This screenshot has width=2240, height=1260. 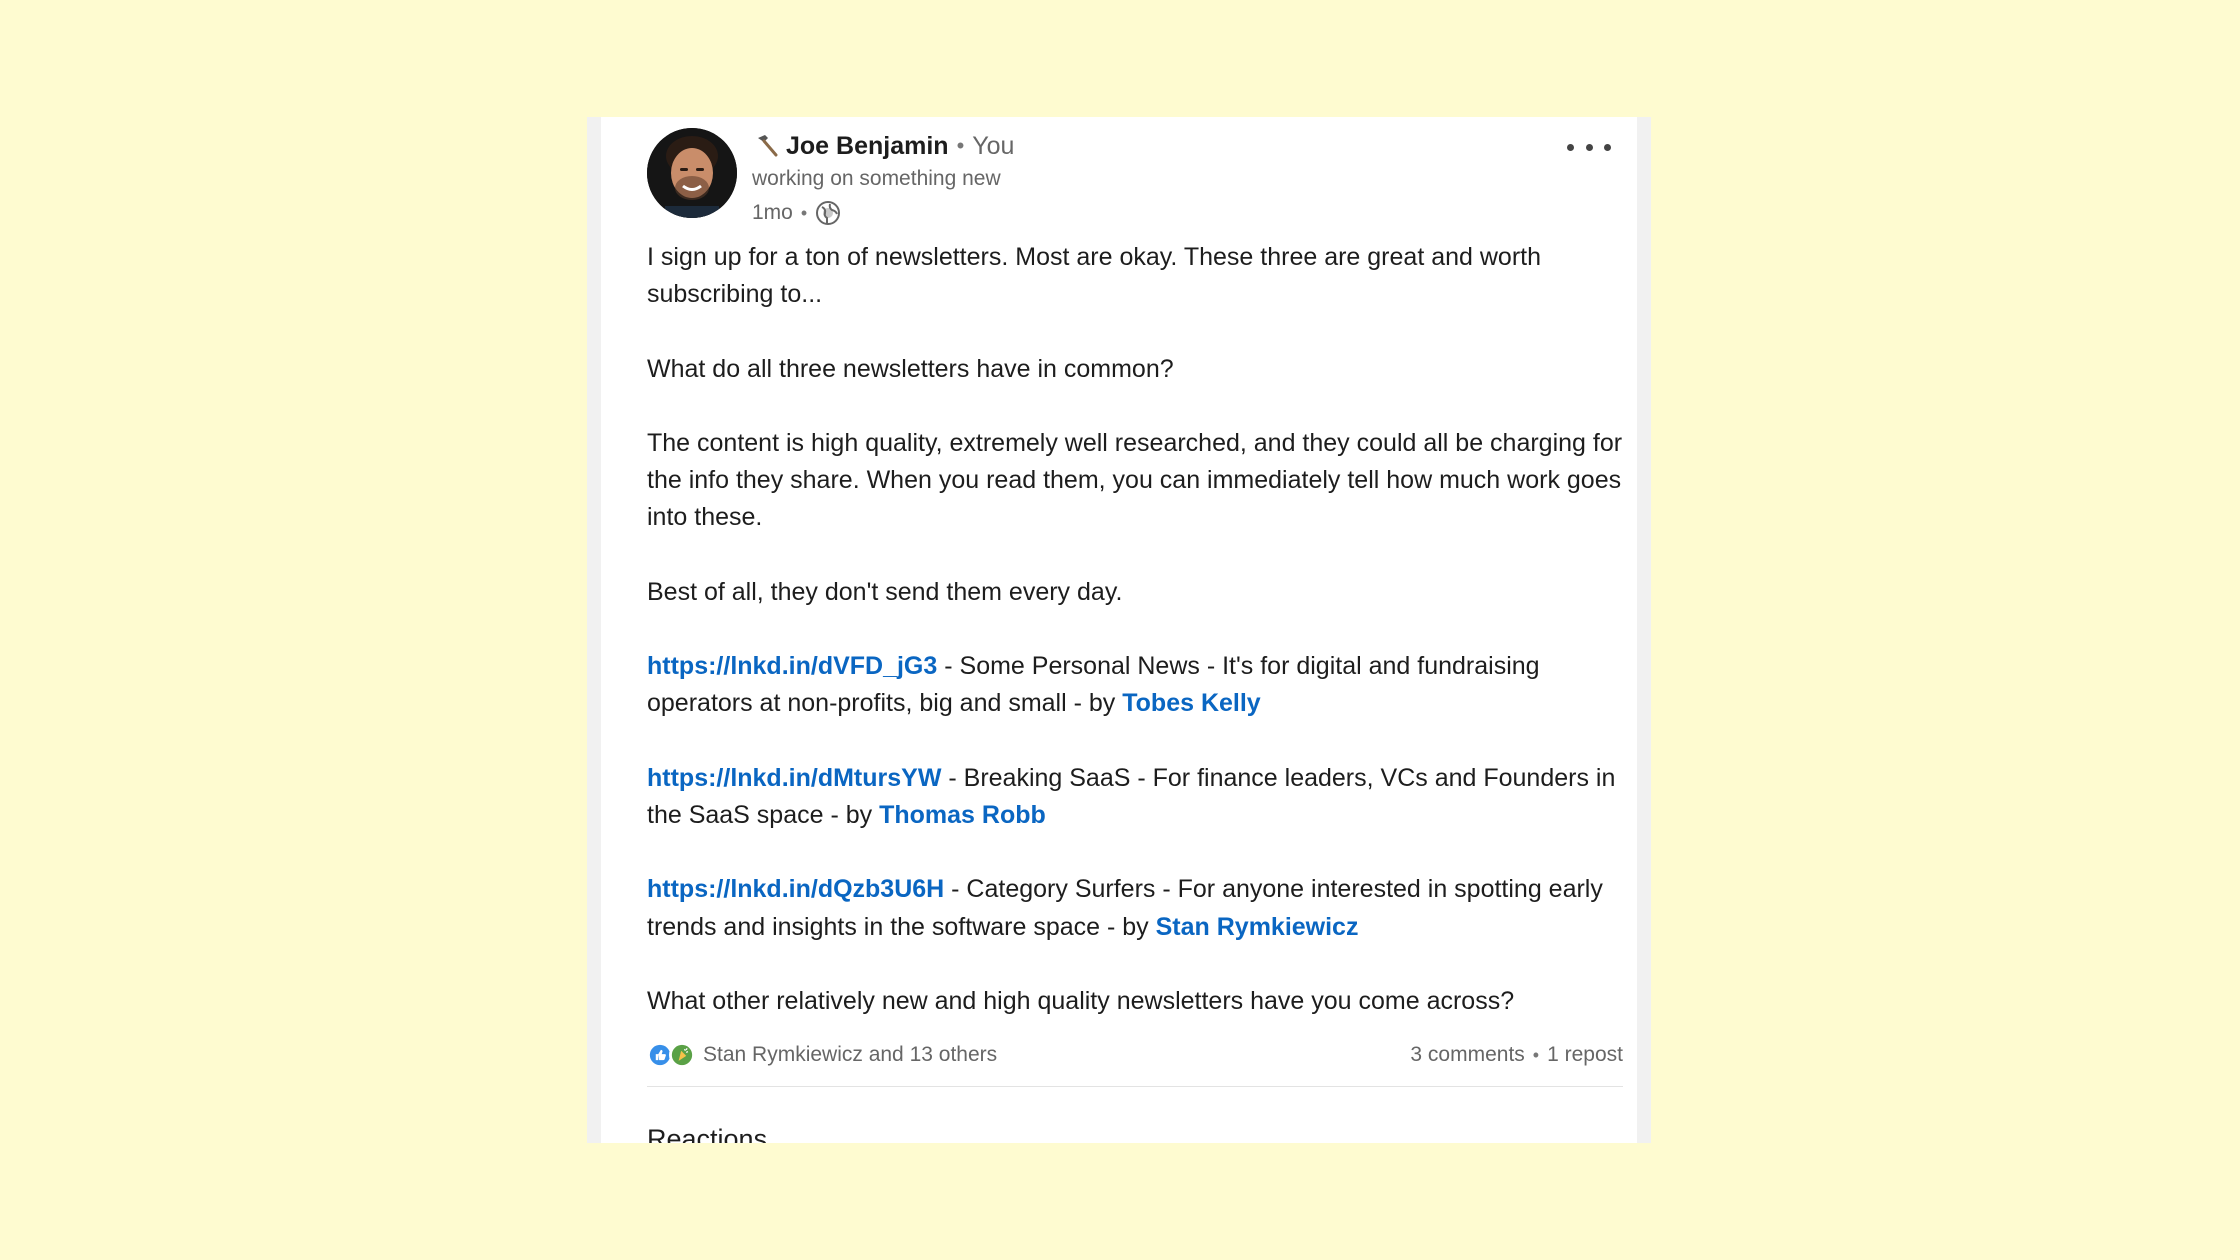 What do you see at coordinates (692, 173) in the screenshot?
I see `author-avatar` at bounding box center [692, 173].